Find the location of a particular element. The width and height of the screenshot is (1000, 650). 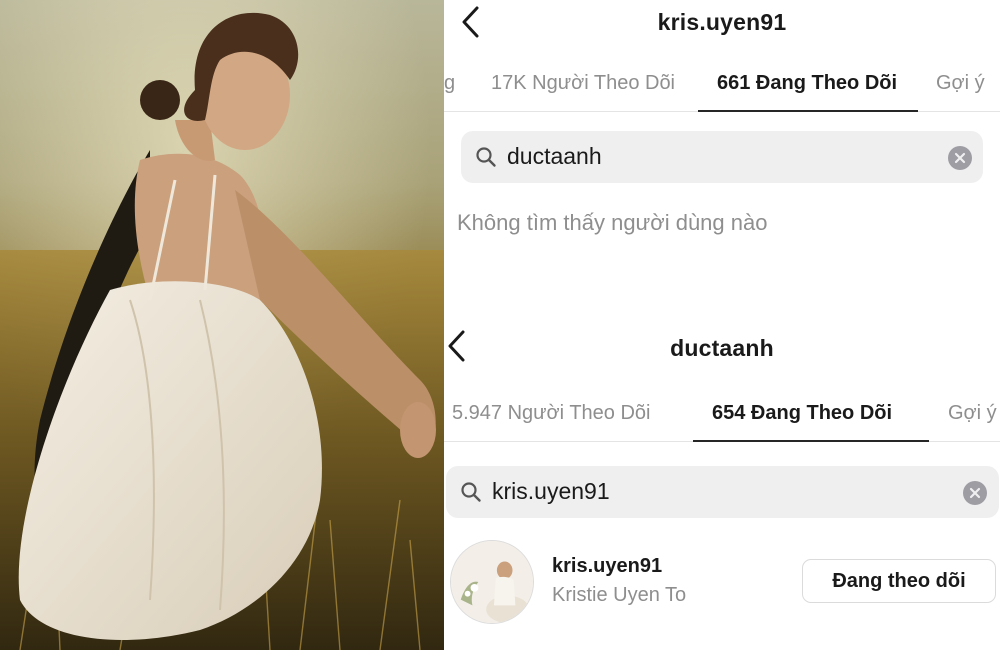

avatar is located at coordinates (492, 582).